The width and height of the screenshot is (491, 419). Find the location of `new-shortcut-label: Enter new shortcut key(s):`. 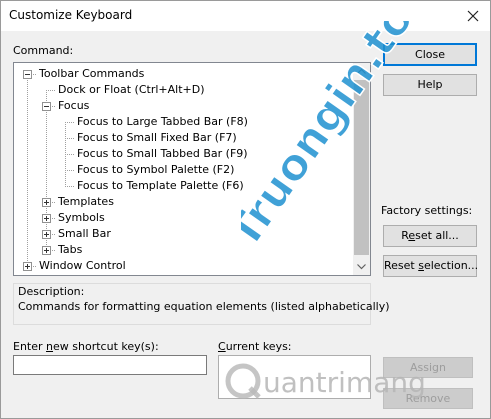

new-shortcut-label: Enter new shortcut key(s): is located at coordinates (86, 346).